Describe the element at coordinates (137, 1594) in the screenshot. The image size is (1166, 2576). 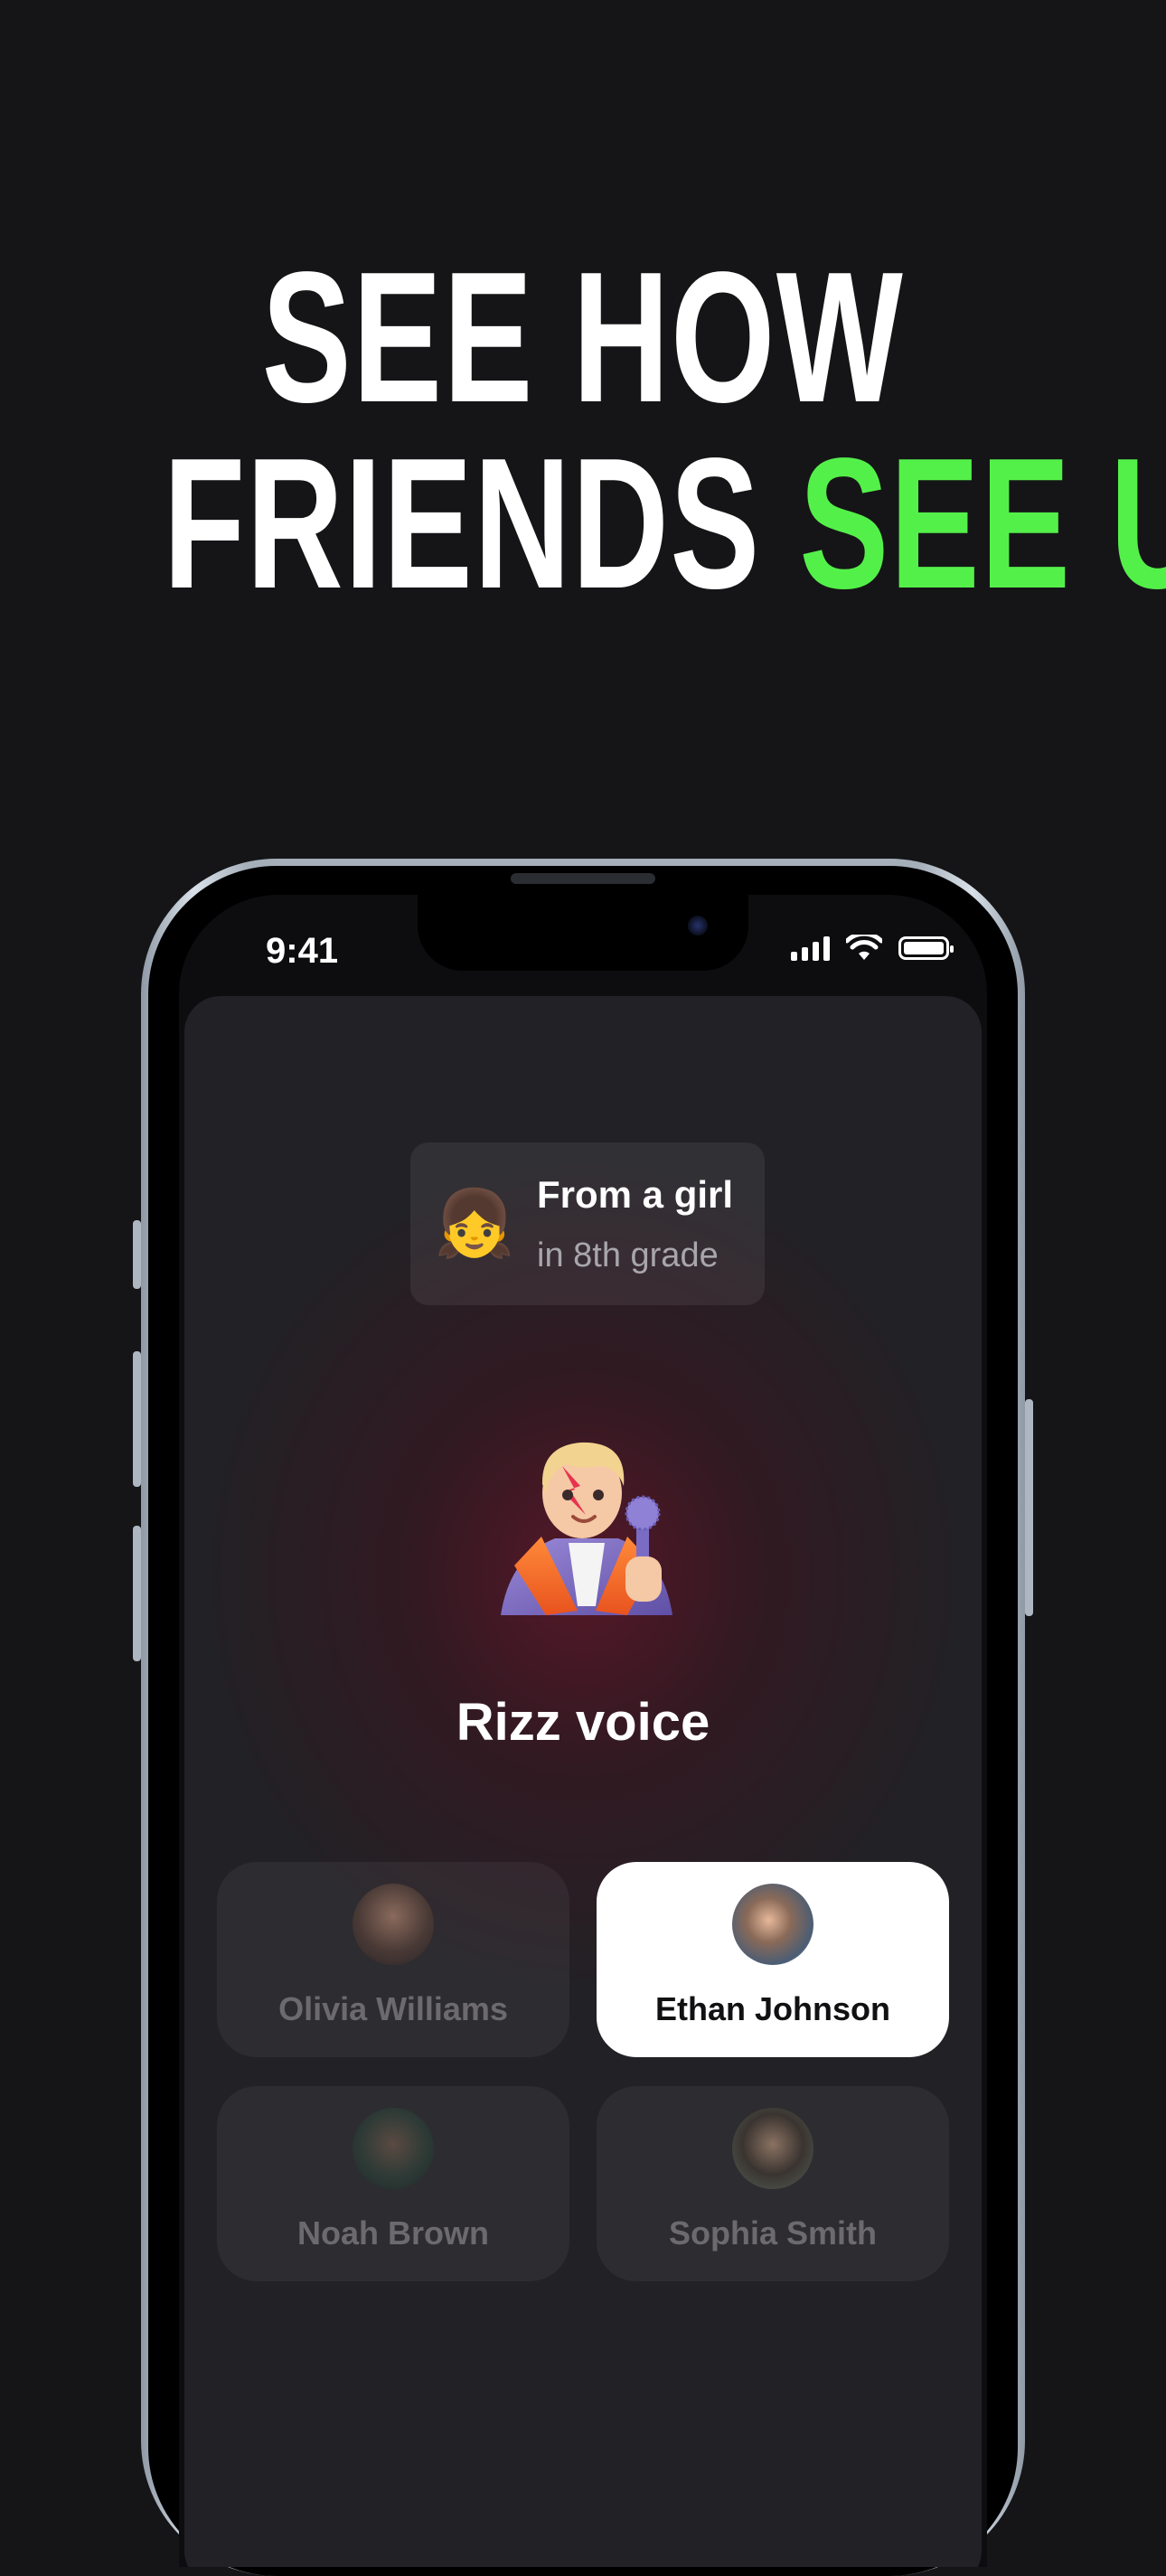
I see `volume-down-button` at that location.